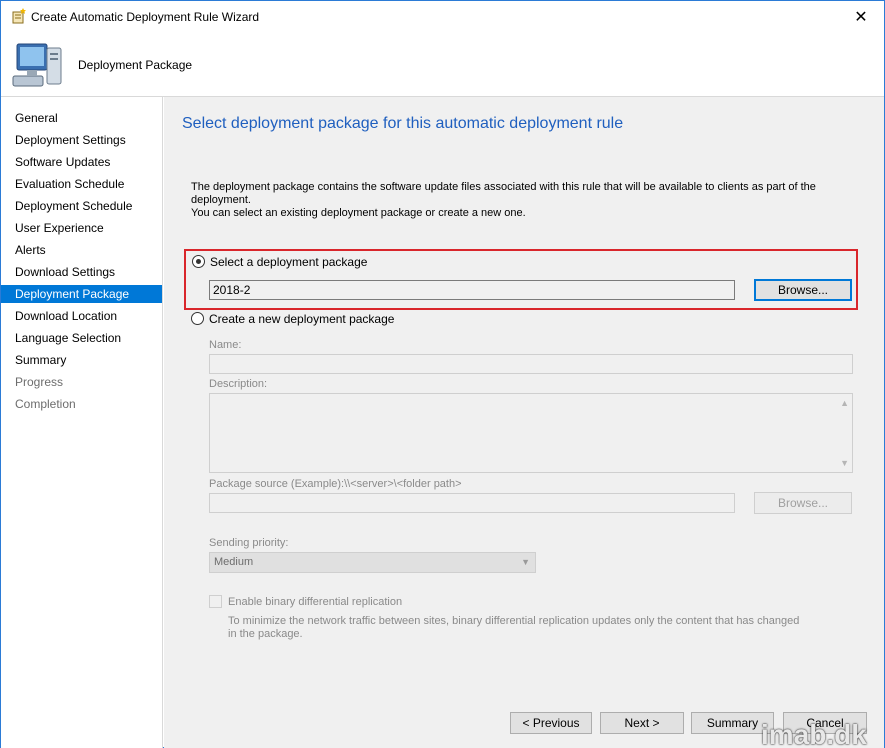  Describe the element at coordinates (81, 206) in the screenshot. I see `step-deployment-schedule: Deployment Schedule` at that location.